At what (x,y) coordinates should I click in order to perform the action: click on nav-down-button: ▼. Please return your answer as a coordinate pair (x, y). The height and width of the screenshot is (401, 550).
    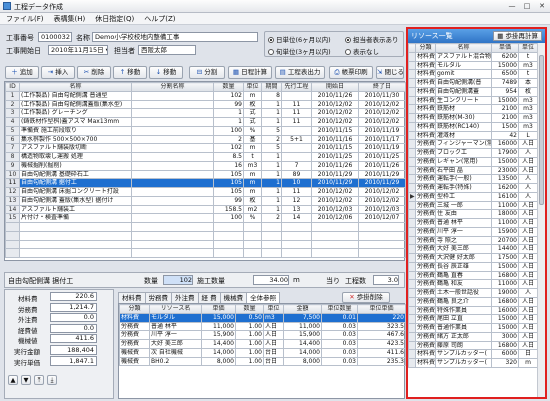
    Looking at the image, I should click on (26, 380).